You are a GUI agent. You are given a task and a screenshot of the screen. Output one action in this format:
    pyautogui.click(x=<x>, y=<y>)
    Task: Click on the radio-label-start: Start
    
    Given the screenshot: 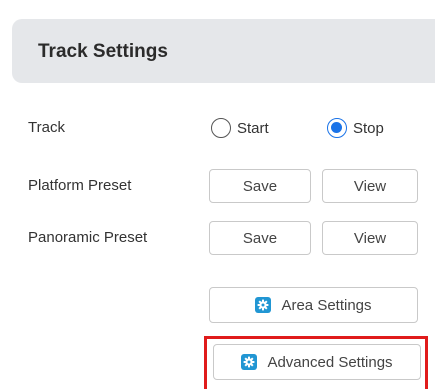 What is the action you would take?
    pyautogui.click(x=253, y=128)
    